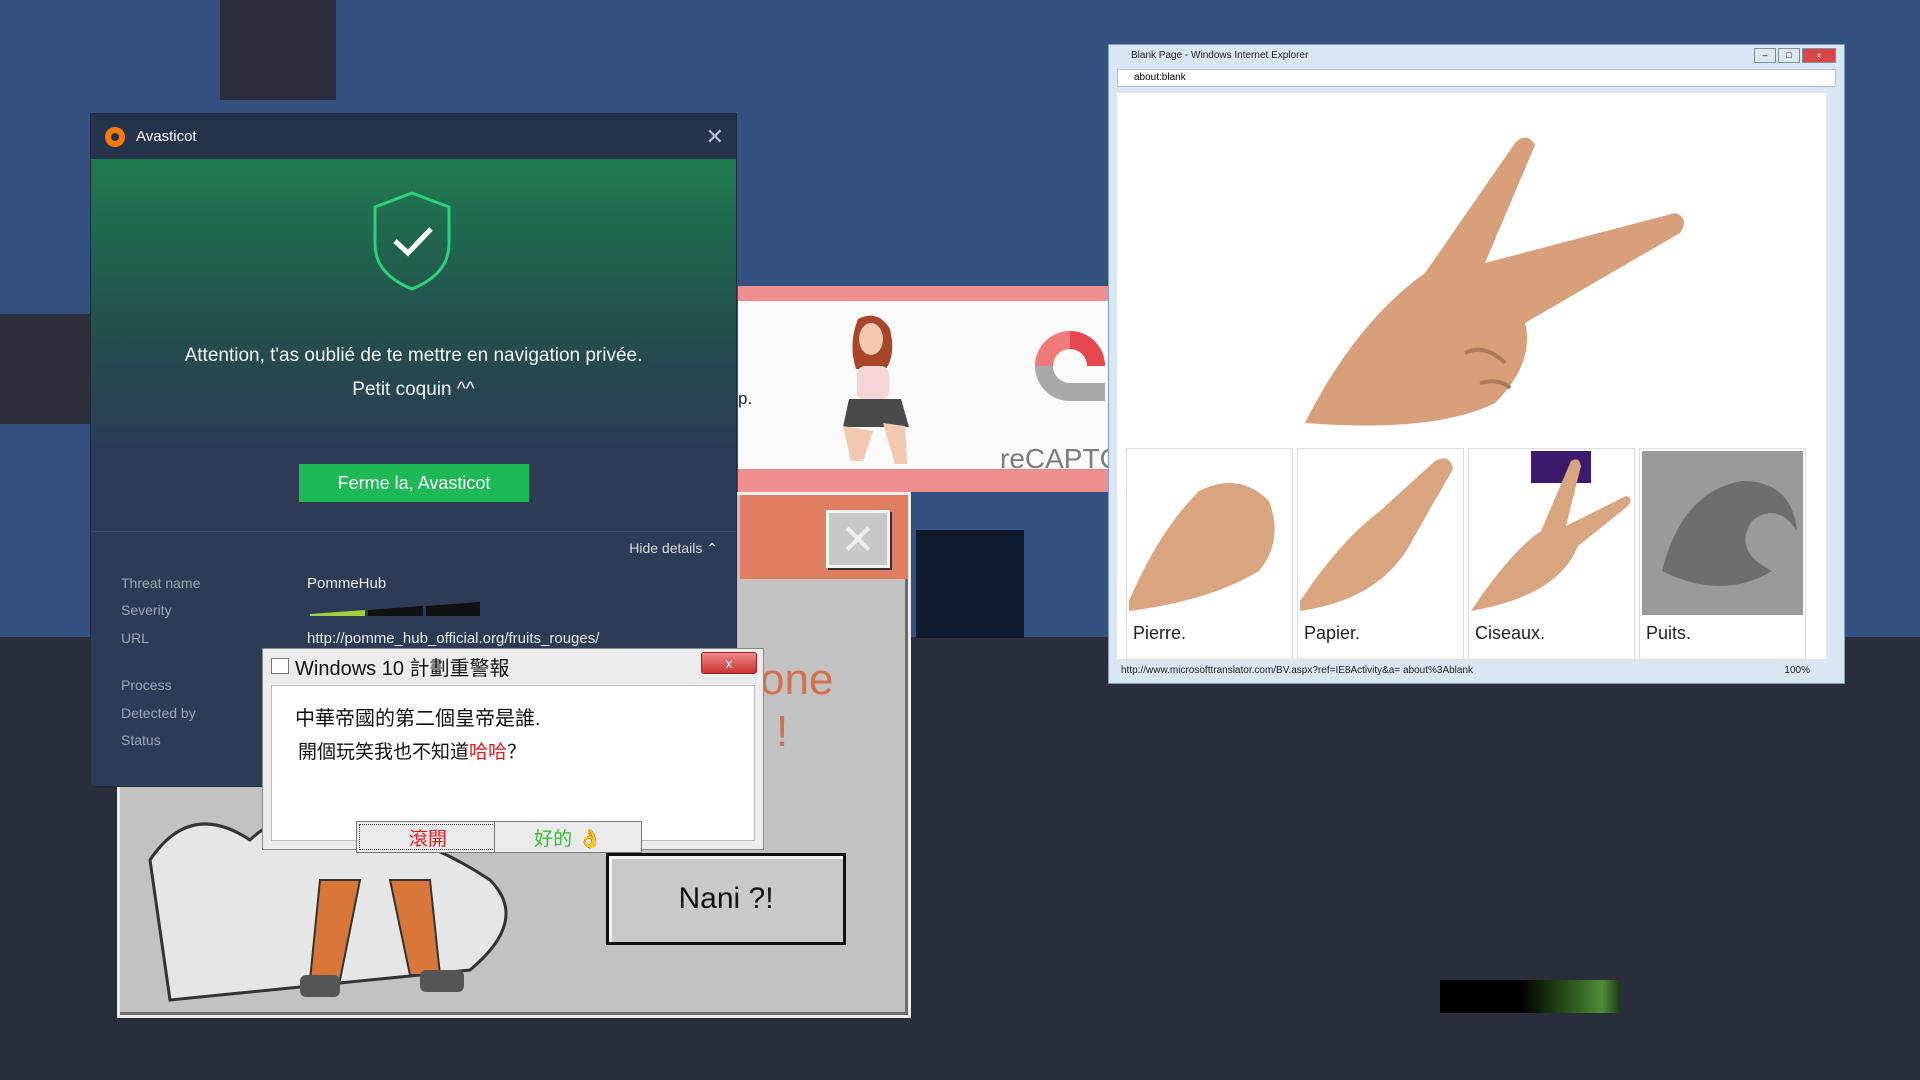 The height and width of the screenshot is (1080, 1920). Describe the element at coordinates (414, 483) in the screenshot. I see `close-avasticot-button: Ferme la, Avasticot` at that location.